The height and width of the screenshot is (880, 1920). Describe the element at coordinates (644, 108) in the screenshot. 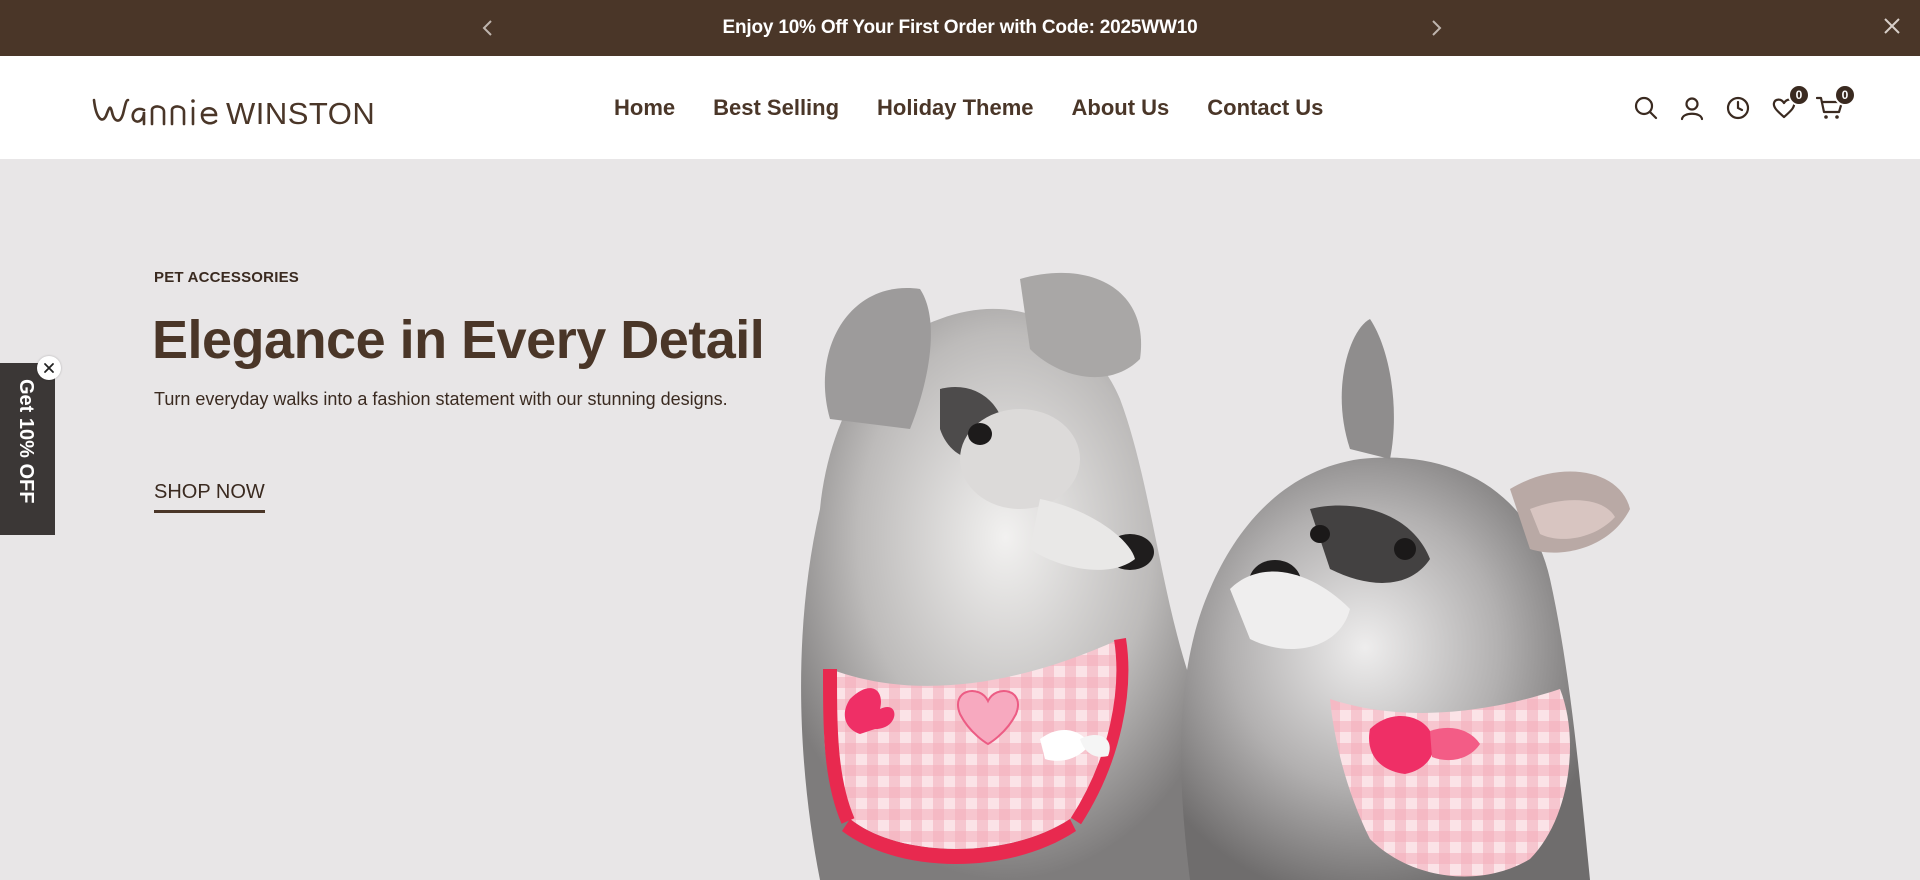

I see `nav-home: Home` at that location.